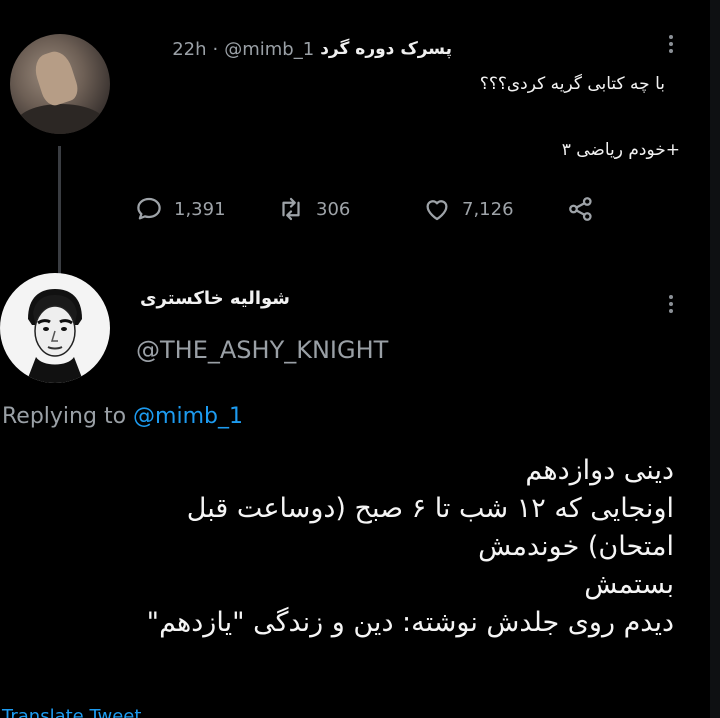 Image resolution: width=720 pixels, height=718 pixels. Describe the element at coordinates (61, 119) in the screenshot. I see `avatar-shoulder` at that location.